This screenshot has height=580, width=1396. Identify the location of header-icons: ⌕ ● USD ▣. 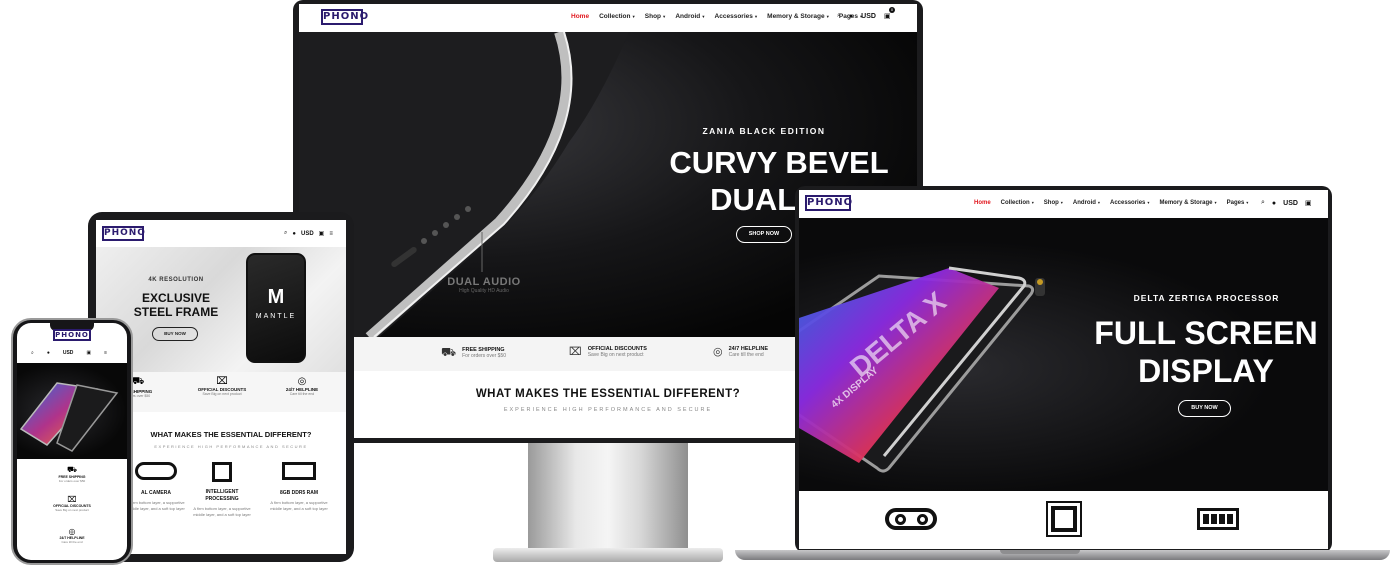
(1286, 203).